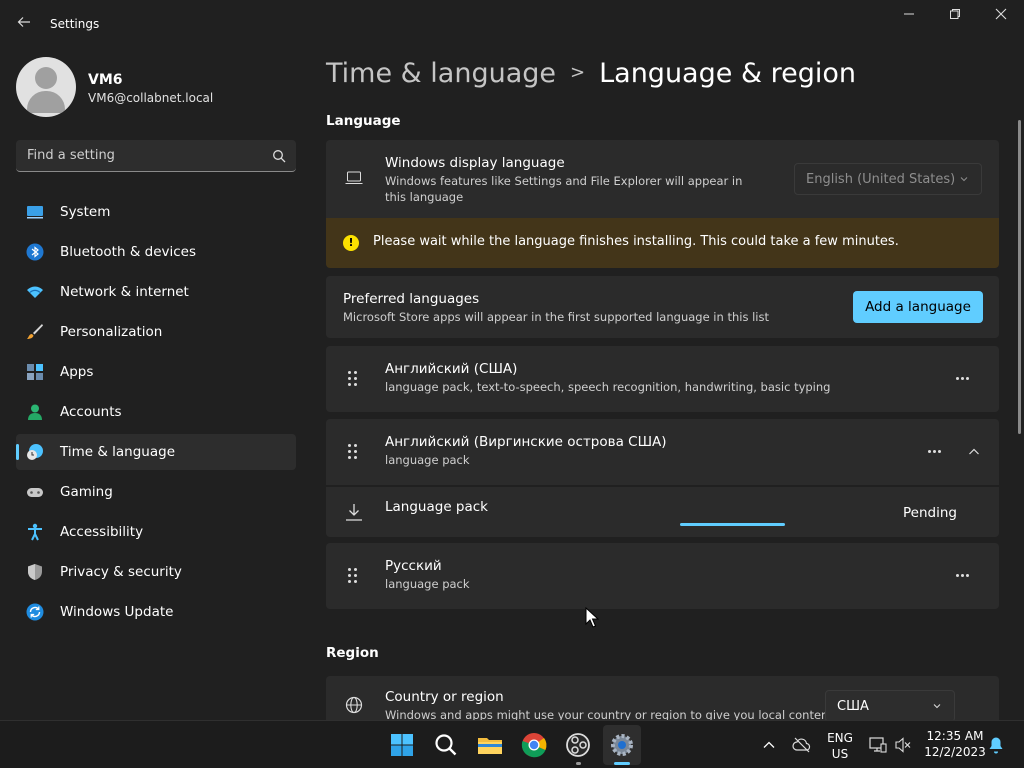 Image resolution: width=1024 pixels, height=768 pixels. I want to click on language-pack-row: Language pack Pending, so click(662, 512).